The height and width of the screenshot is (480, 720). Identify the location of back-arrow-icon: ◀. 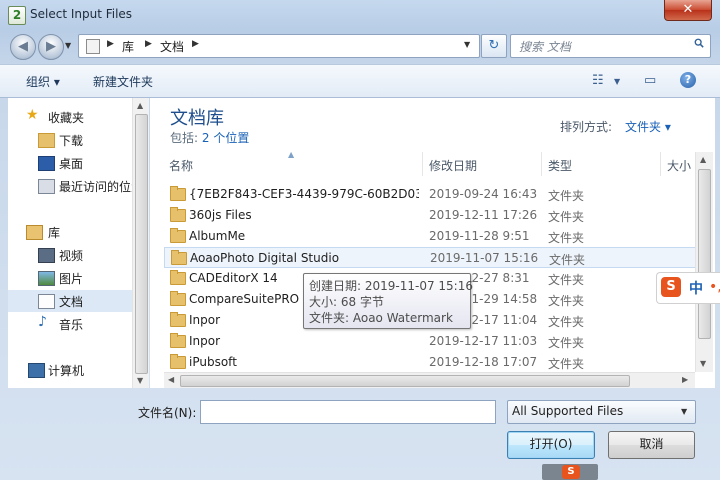
(23, 46).